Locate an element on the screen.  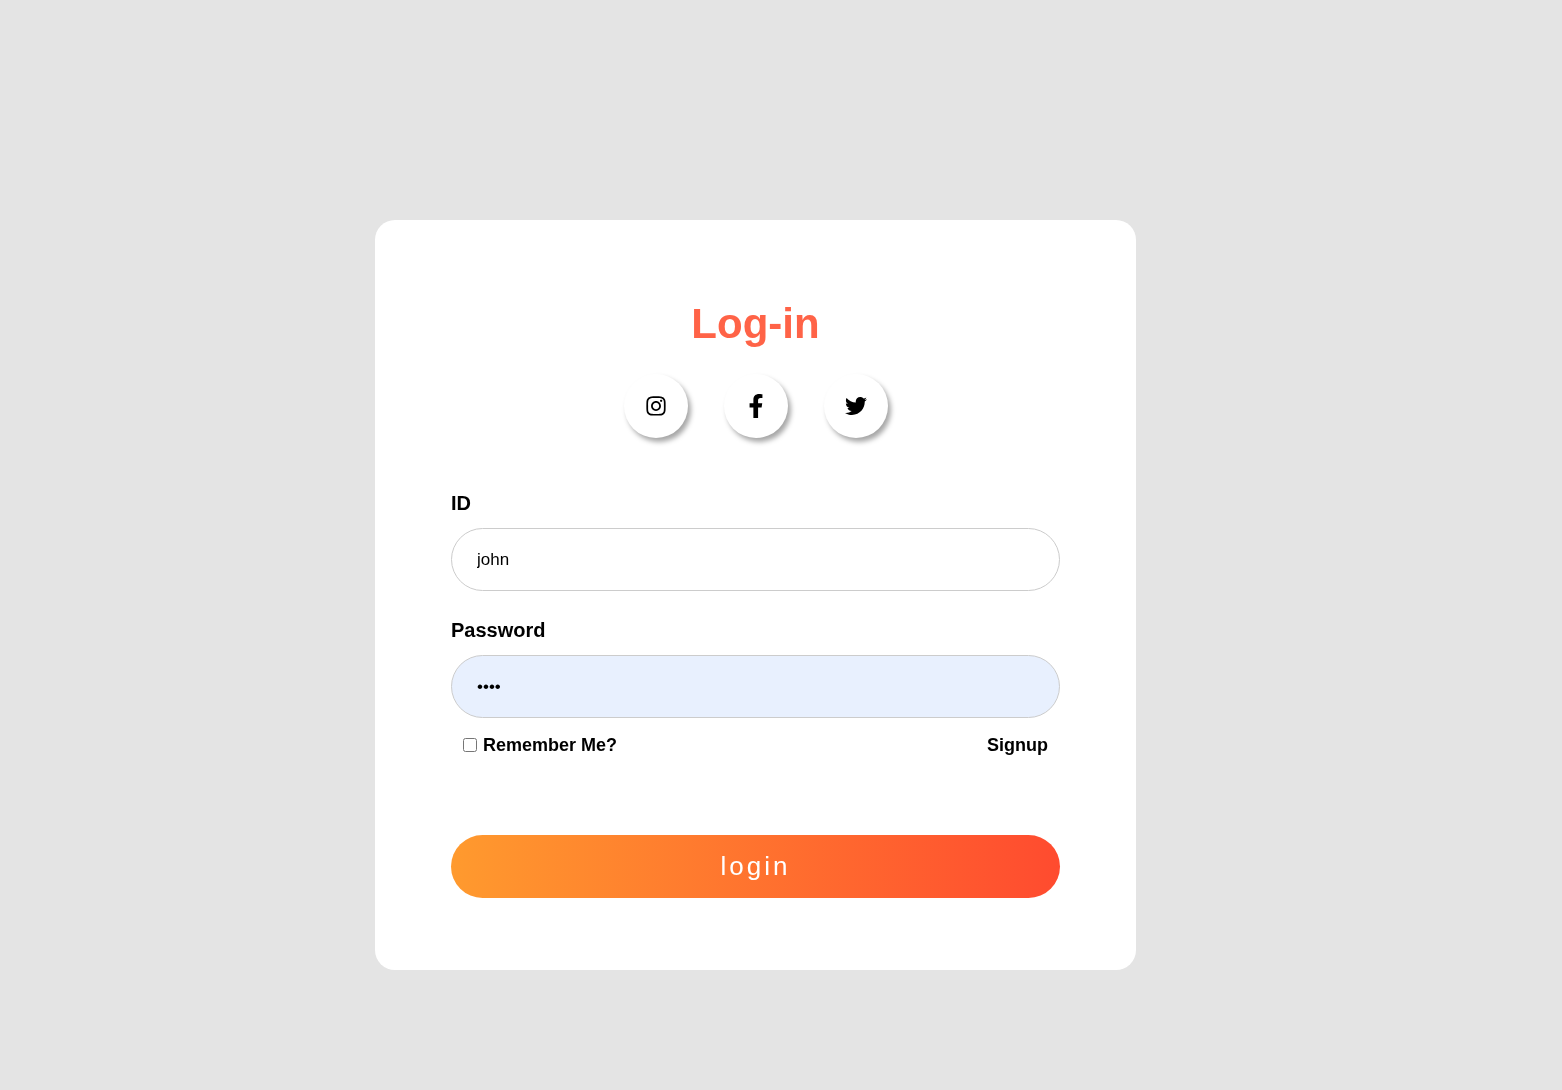
signup-link: Signup is located at coordinates (1017, 745).